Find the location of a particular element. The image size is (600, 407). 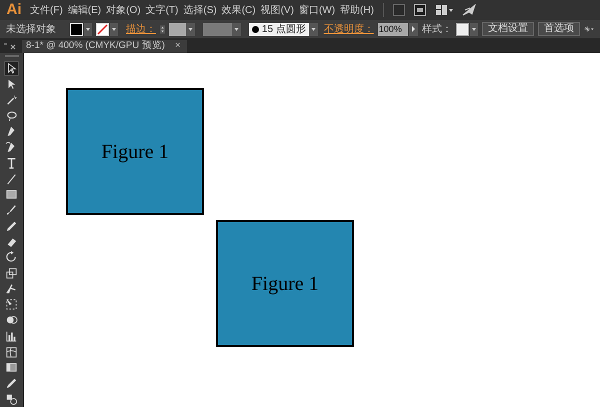

opacity-link: 不透明度： is located at coordinates (349, 29).